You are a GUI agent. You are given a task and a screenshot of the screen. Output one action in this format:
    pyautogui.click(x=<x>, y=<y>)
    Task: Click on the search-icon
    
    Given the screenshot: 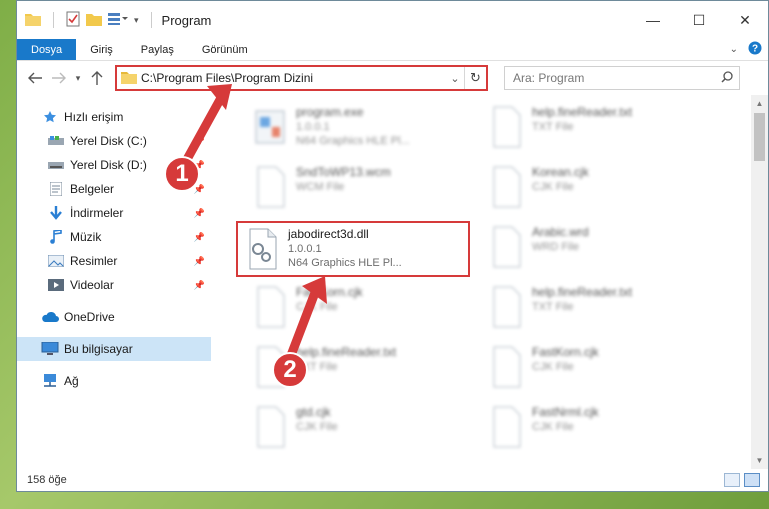 What is the action you would take?
    pyautogui.click(x=727, y=78)
    